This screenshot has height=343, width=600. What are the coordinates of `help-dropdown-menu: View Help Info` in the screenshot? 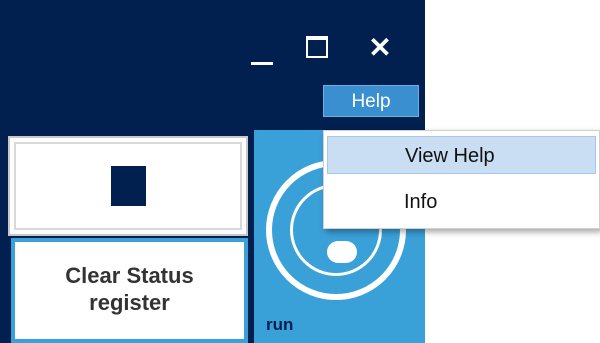 It's located at (461, 179).